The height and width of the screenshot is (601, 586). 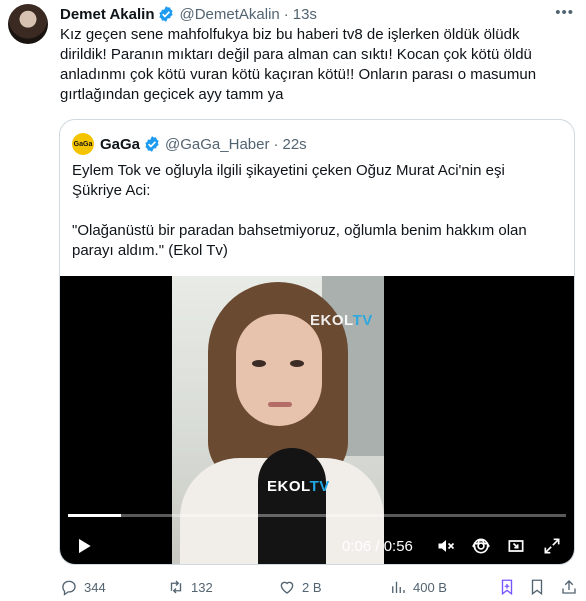 I want to click on bookmark-outline-icon, so click(x=537, y=587).